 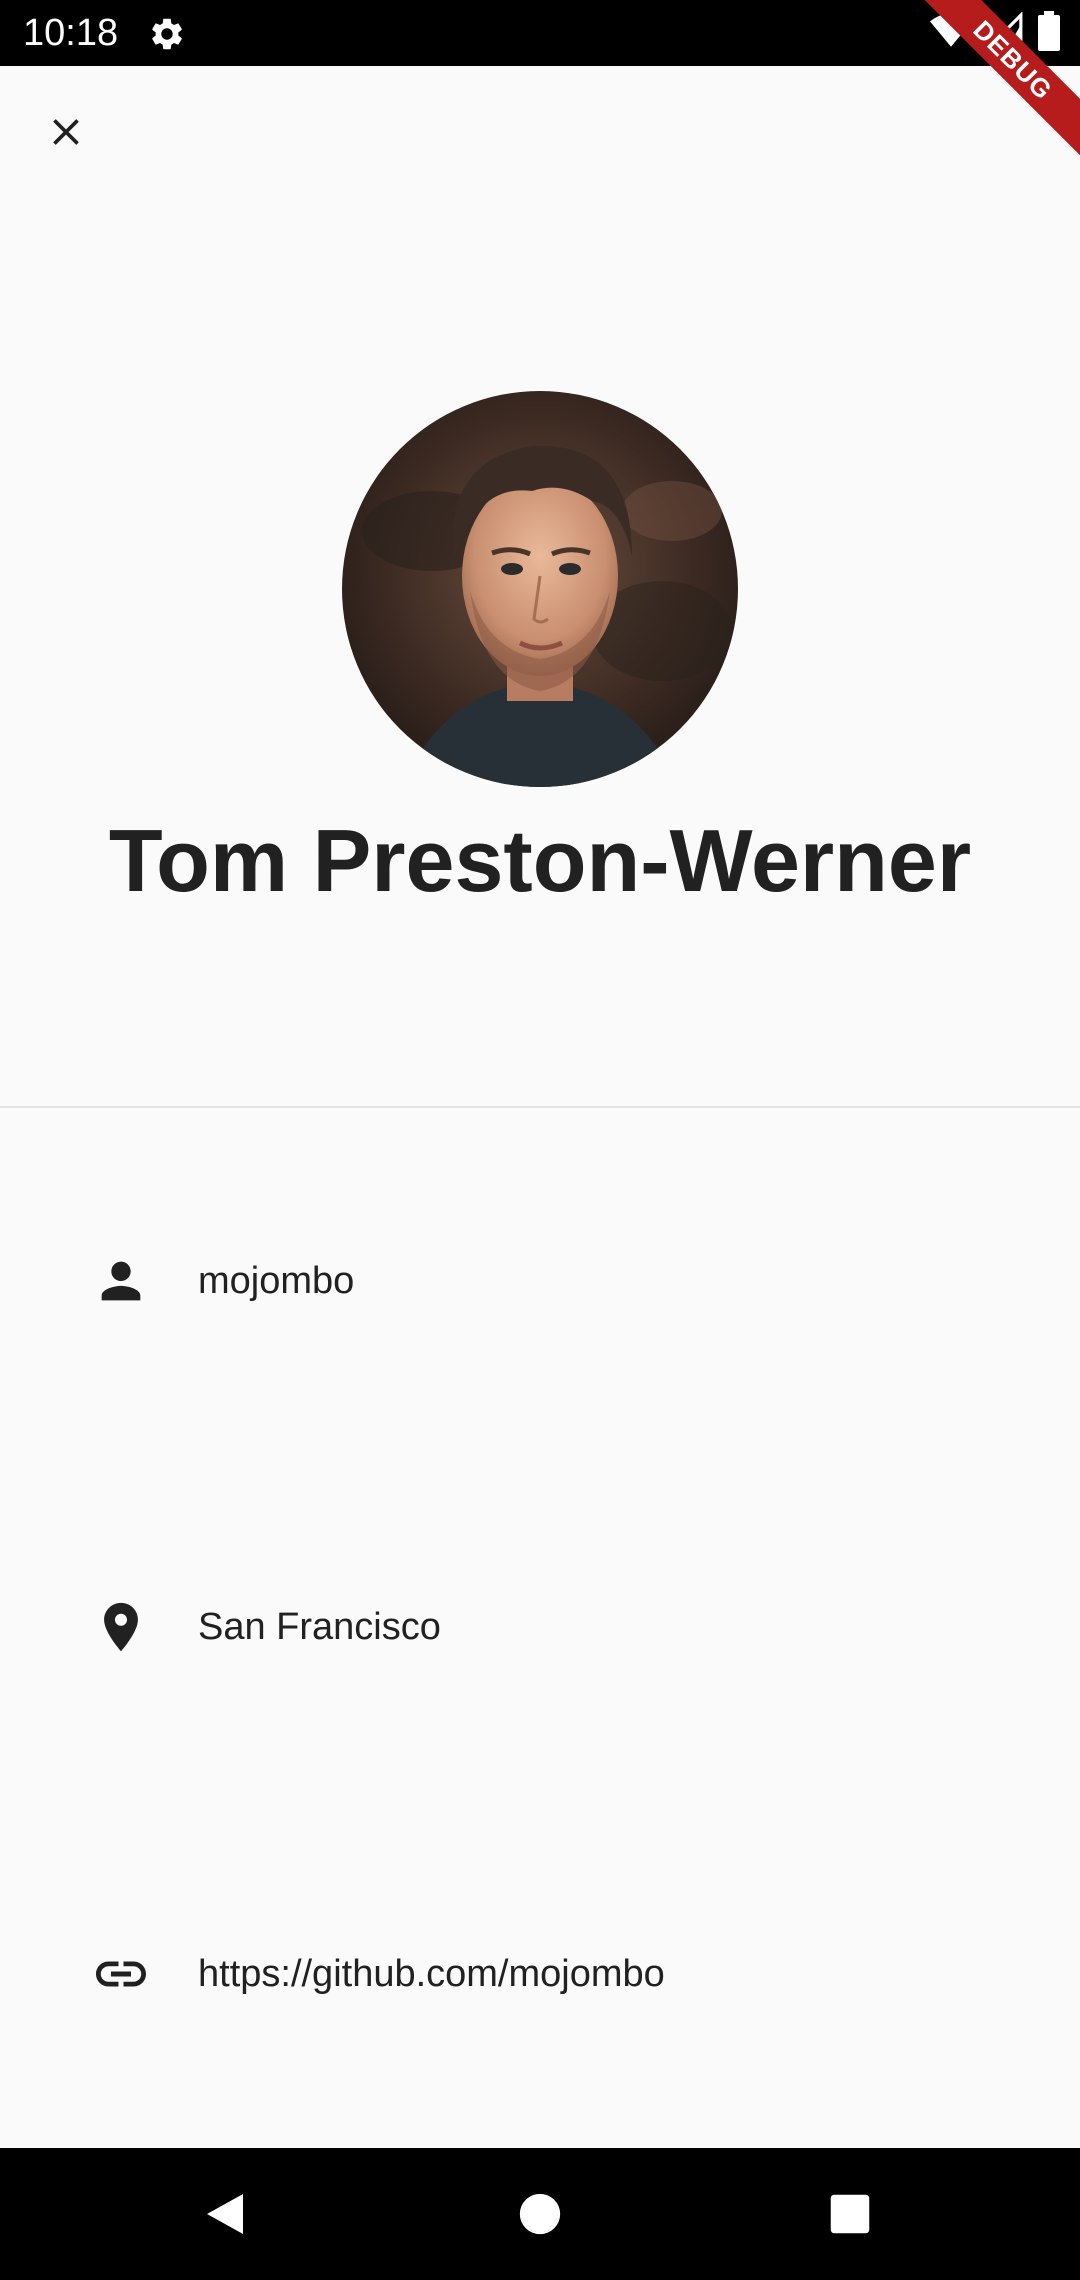 What do you see at coordinates (540, 1281) in the screenshot?
I see `username-row: mojombo` at bounding box center [540, 1281].